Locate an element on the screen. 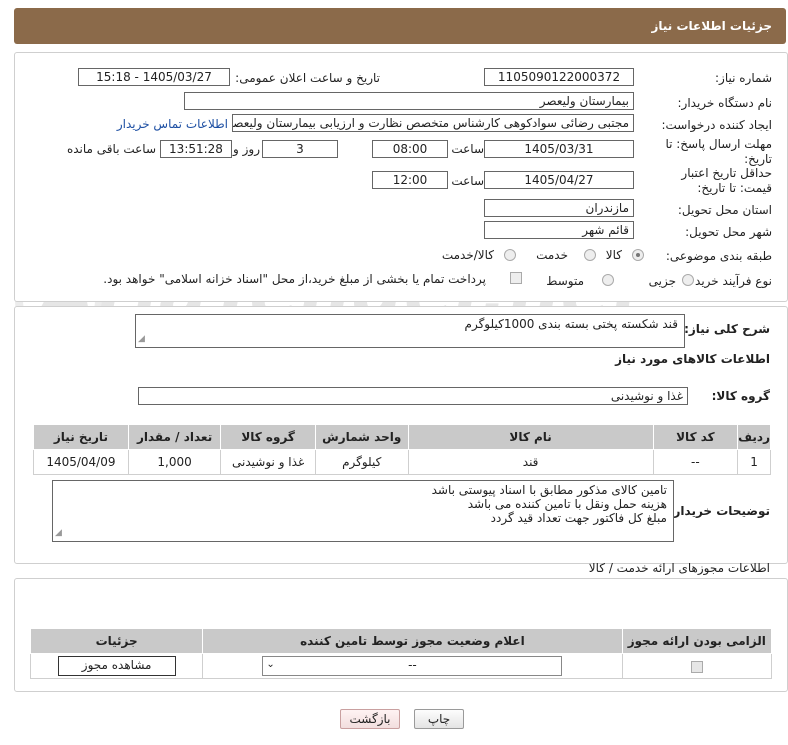  category-option-goods-service: کالا/خدمت is located at coordinates (467, 255).